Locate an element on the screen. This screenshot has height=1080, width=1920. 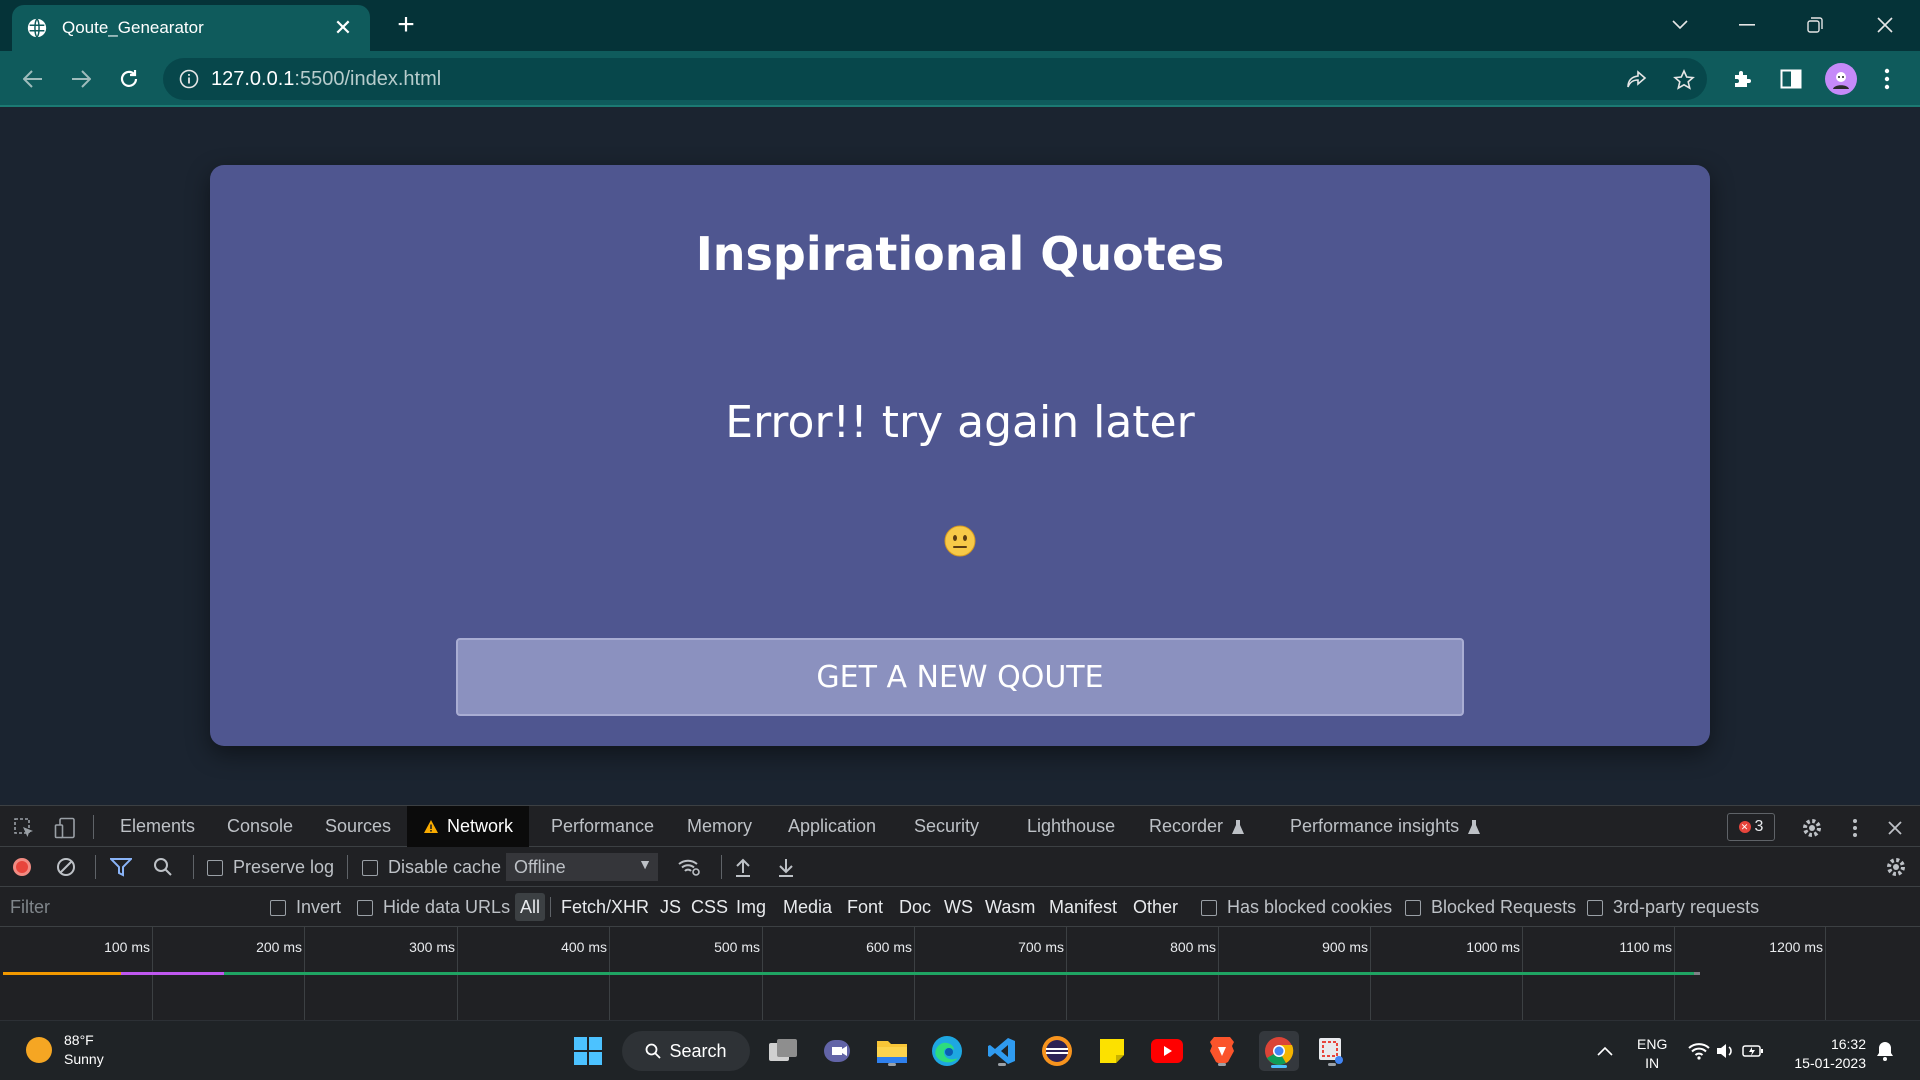
settings-gear-icon is located at coordinates (1812, 828).